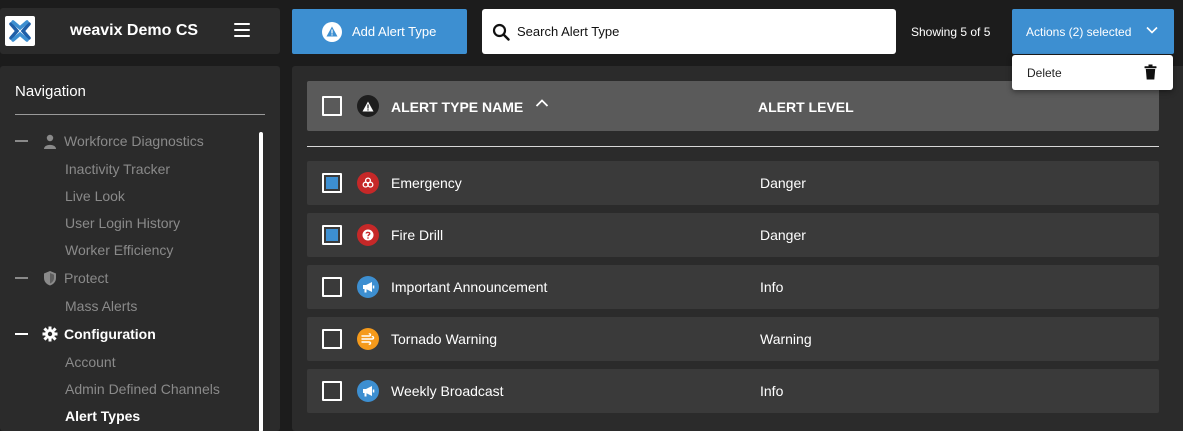 Image resolution: width=1183 pixels, height=431 pixels. What do you see at coordinates (50, 334) in the screenshot?
I see `gear-icon` at bounding box center [50, 334].